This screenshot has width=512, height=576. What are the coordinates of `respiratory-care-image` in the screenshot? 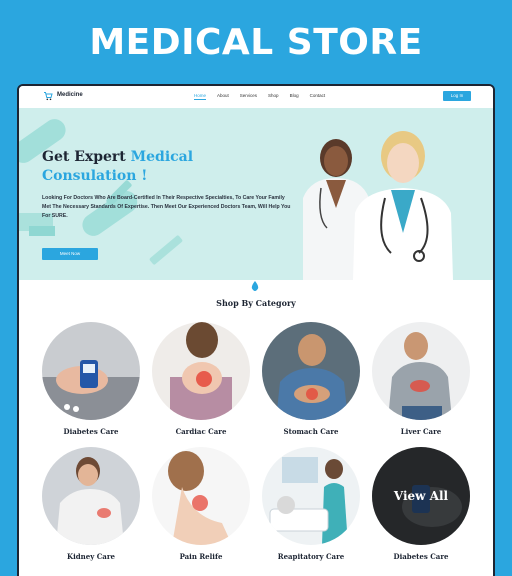 It's located at (311, 496).